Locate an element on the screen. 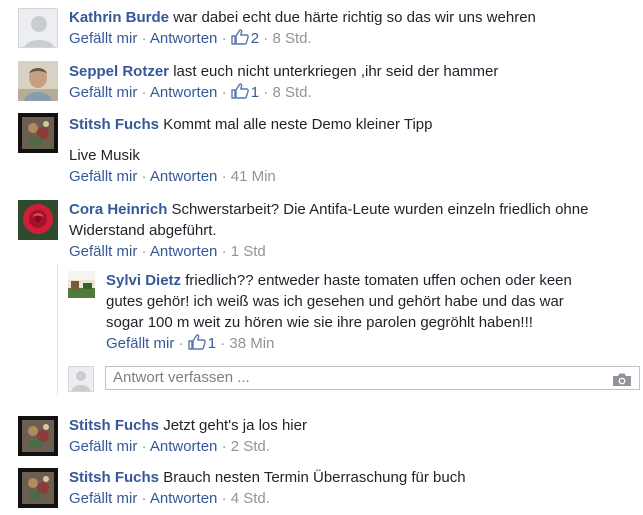 Image resolution: width=643 pixels, height=515 pixels. comment-text: Jetzt geht's ja los hier is located at coordinates (235, 425).